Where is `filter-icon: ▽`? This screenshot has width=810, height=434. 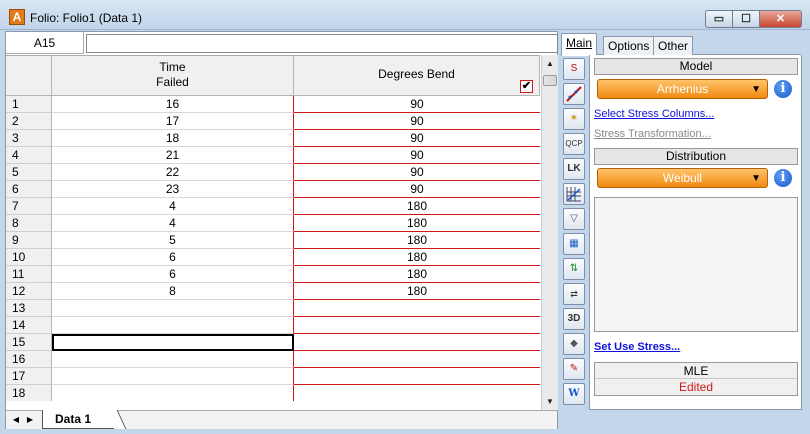
filter-icon: ▽ is located at coordinates (574, 219).